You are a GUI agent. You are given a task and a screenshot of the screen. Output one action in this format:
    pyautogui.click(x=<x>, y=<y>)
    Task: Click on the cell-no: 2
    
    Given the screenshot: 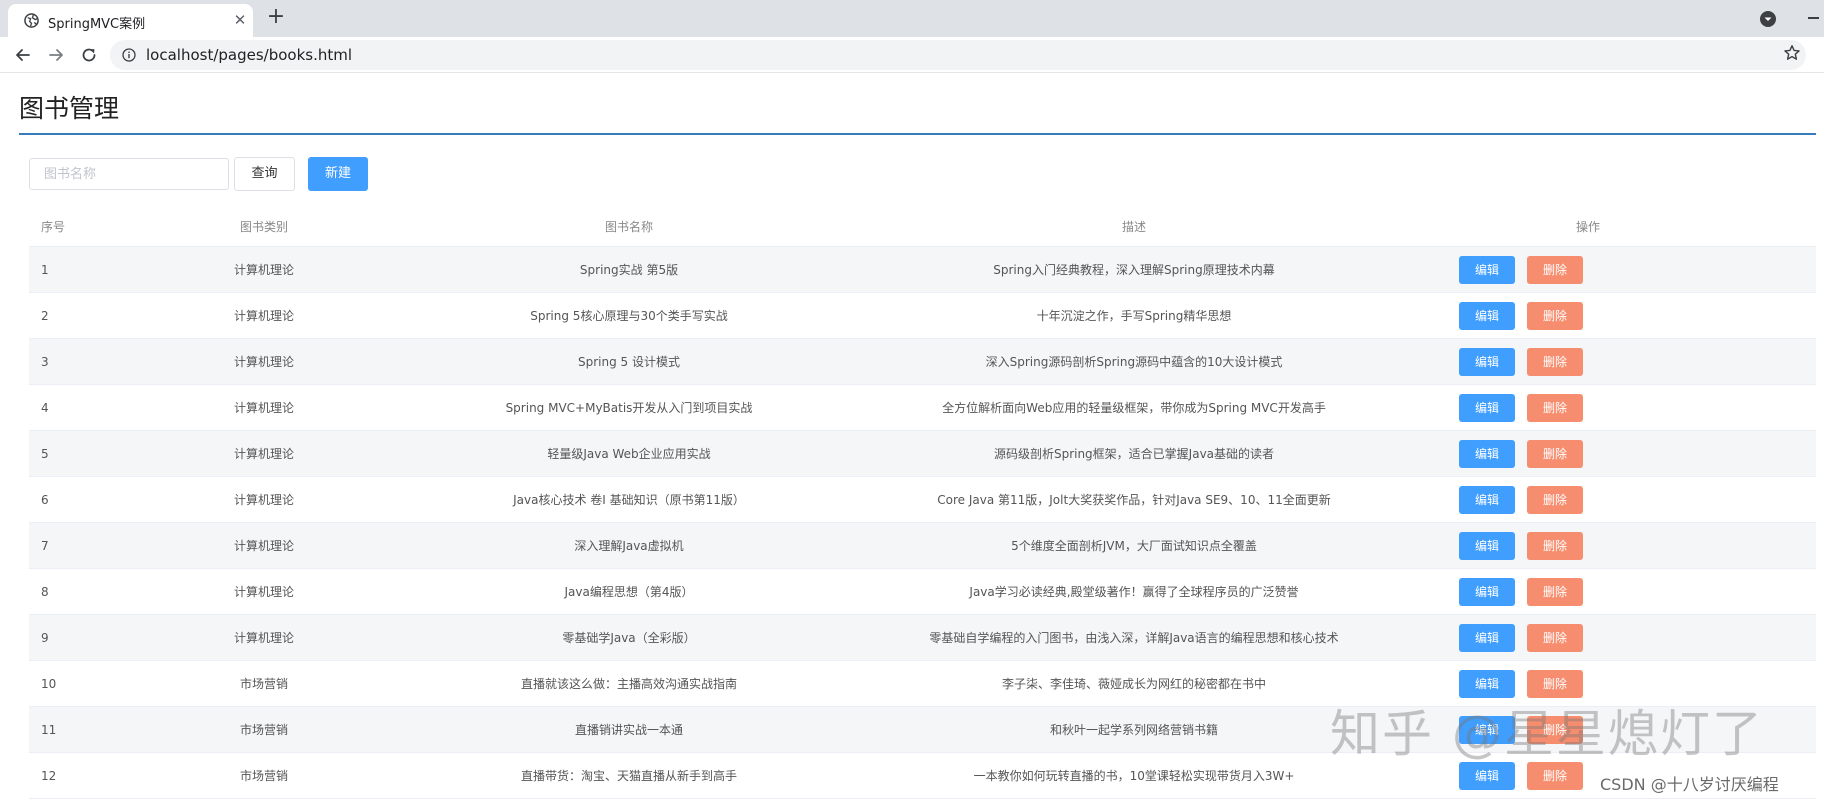 What is the action you would take?
    pyautogui.click(x=103, y=315)
    